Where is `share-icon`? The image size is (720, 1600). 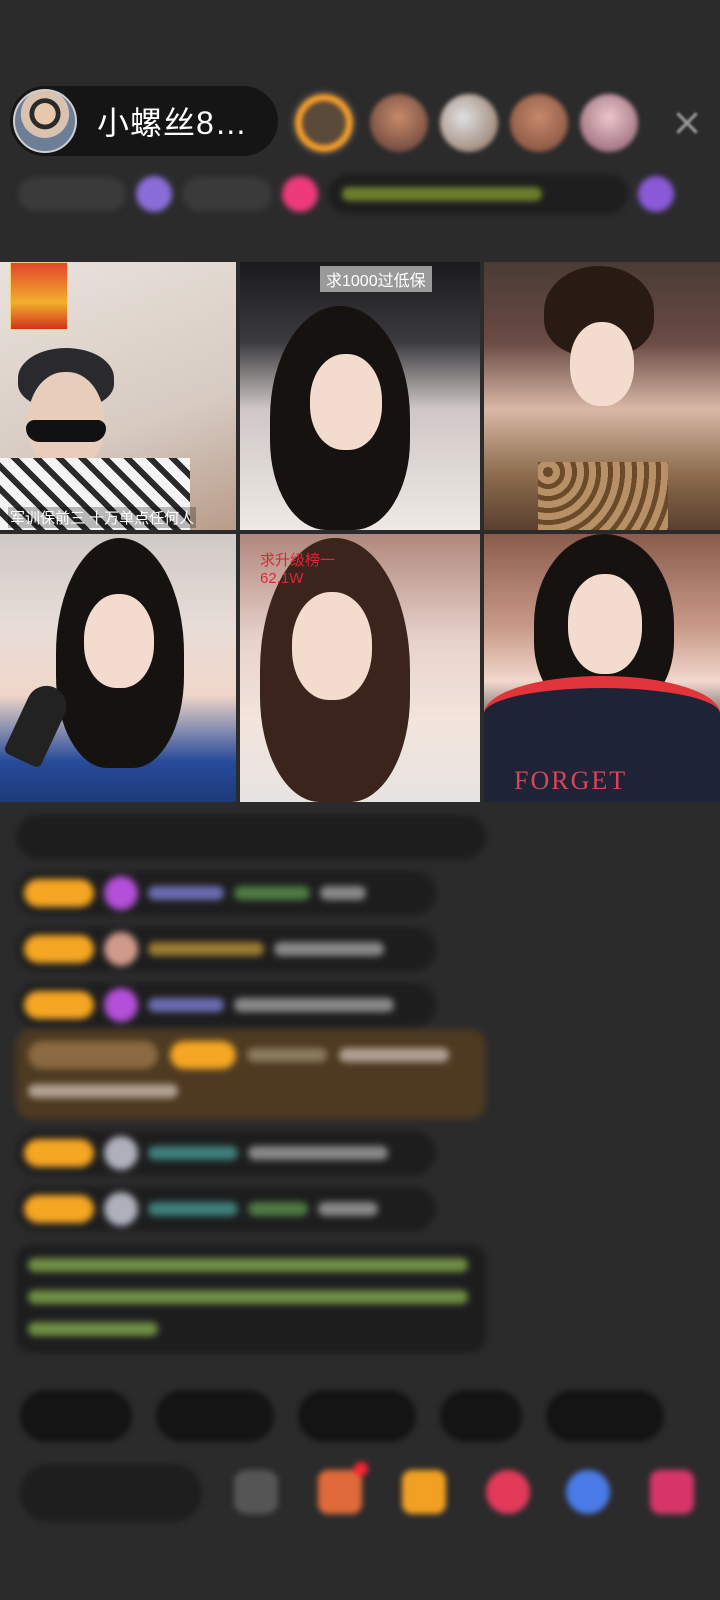 share-icon is located at coordinates (672, 1492).